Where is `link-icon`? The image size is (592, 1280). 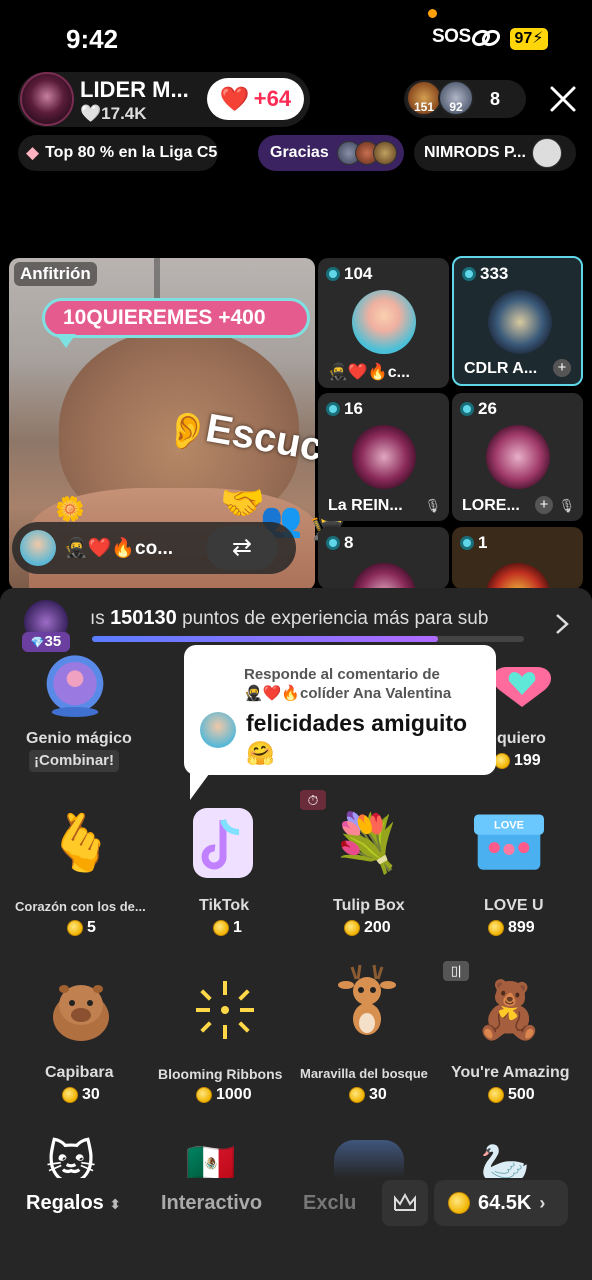 link-icon is located at coordinates (486, 38).